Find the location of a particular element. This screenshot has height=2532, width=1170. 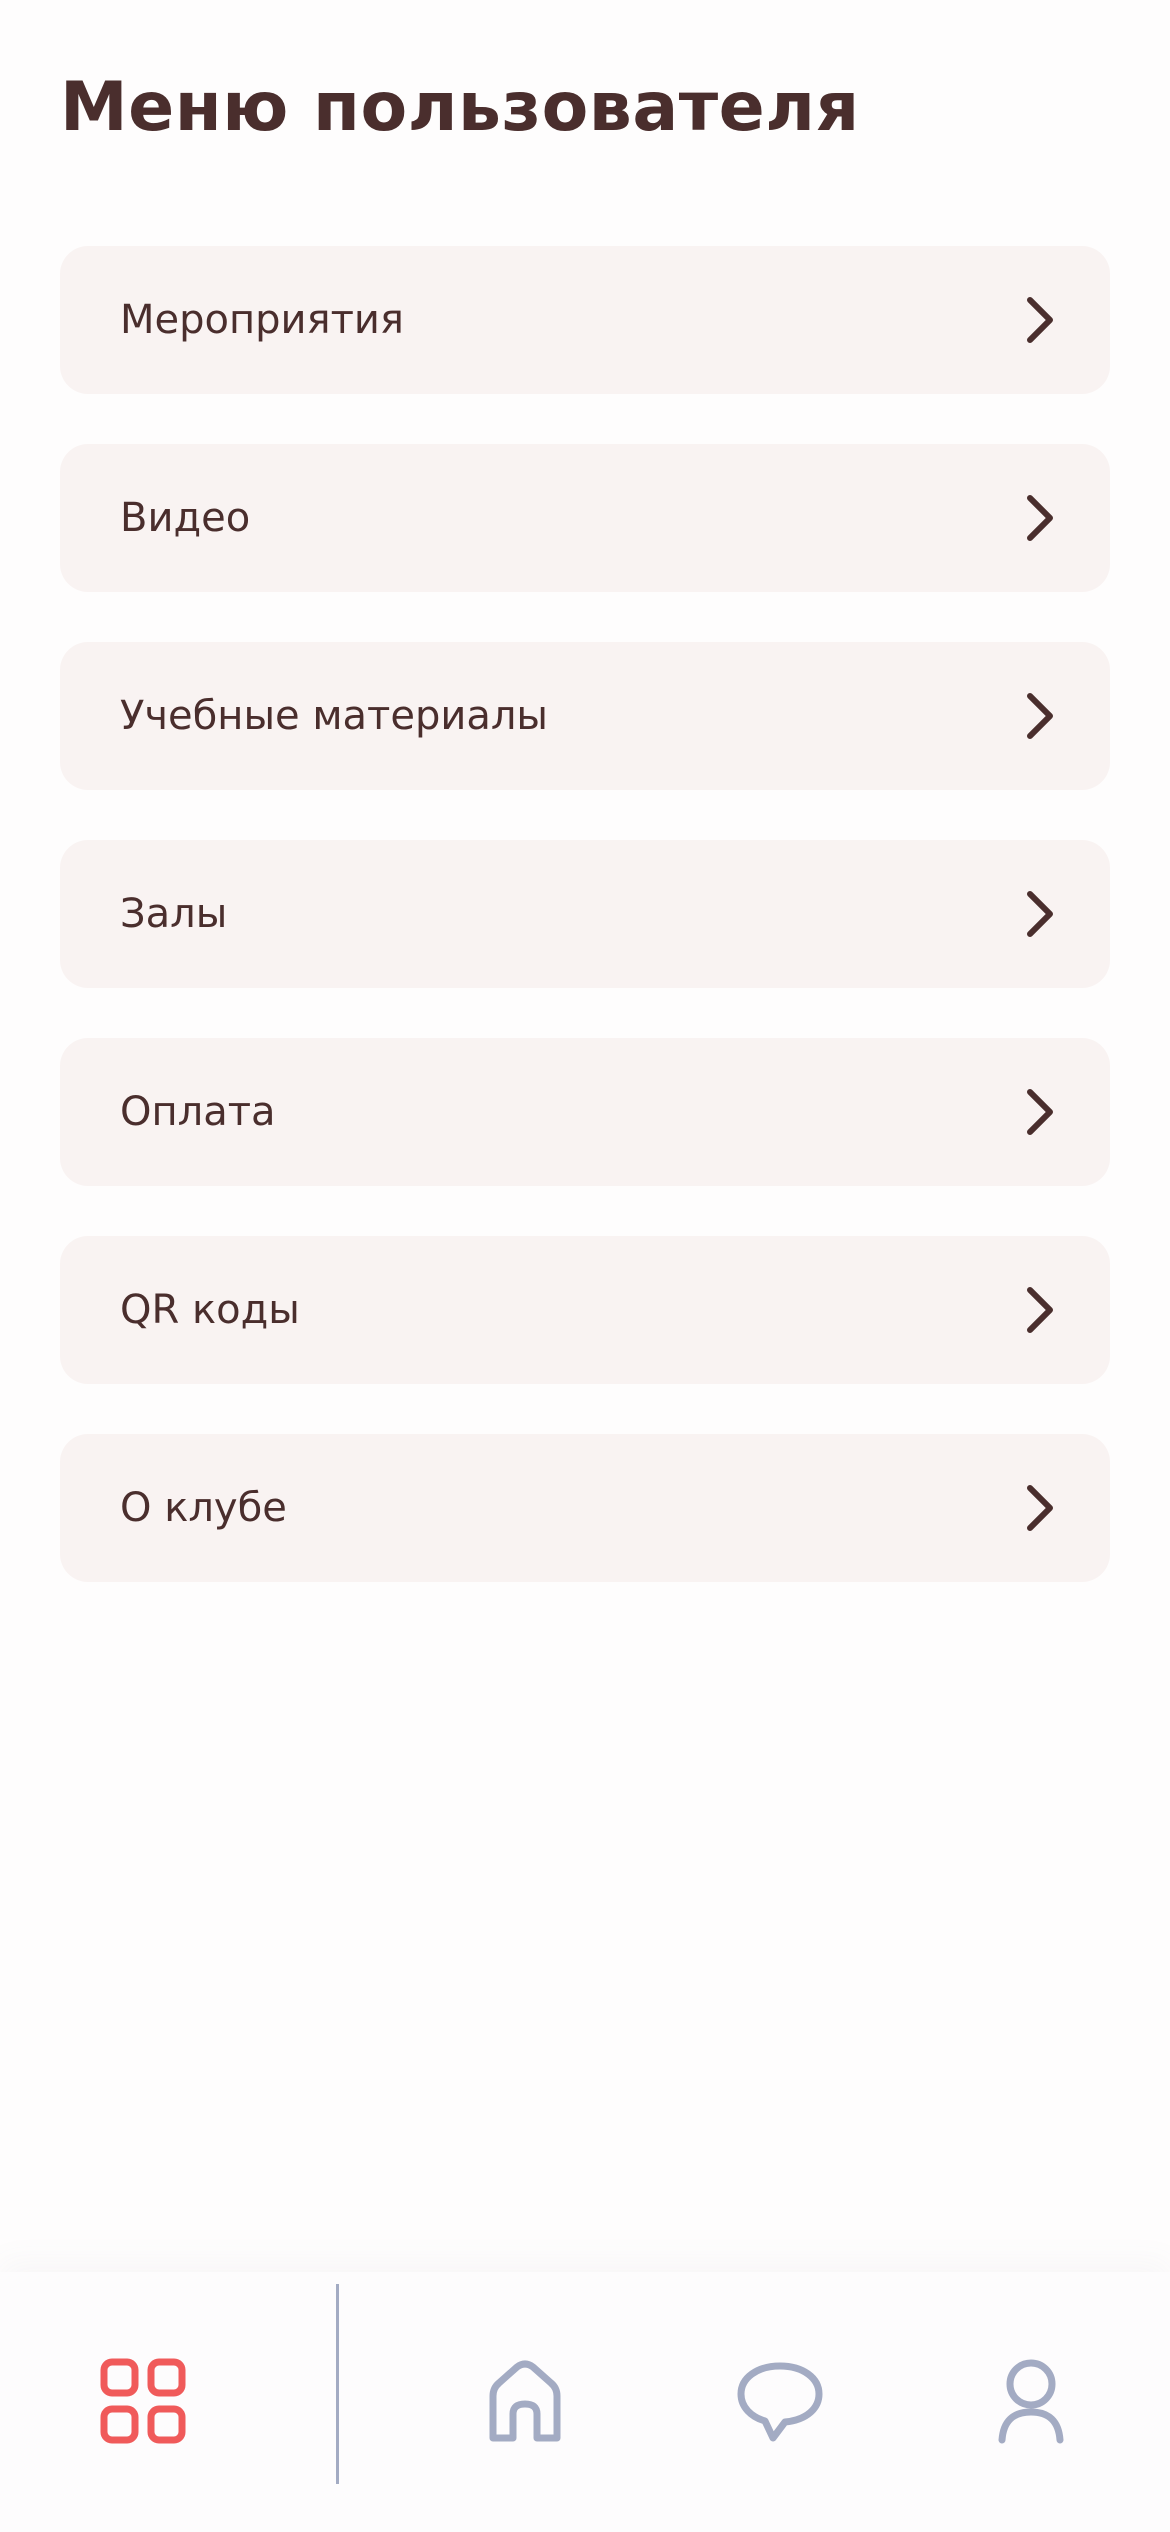

menu-item-label: Оплата is located at coordinates (198, 1112).